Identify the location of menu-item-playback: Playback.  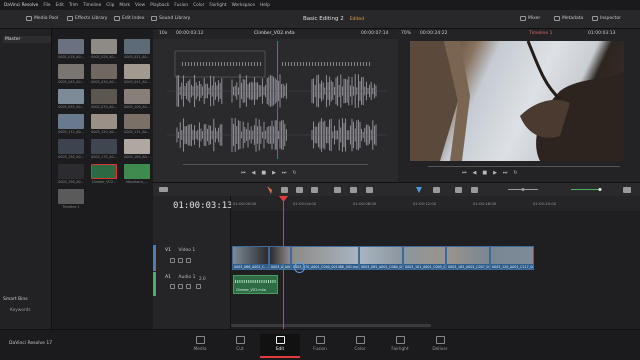
(159, 5).